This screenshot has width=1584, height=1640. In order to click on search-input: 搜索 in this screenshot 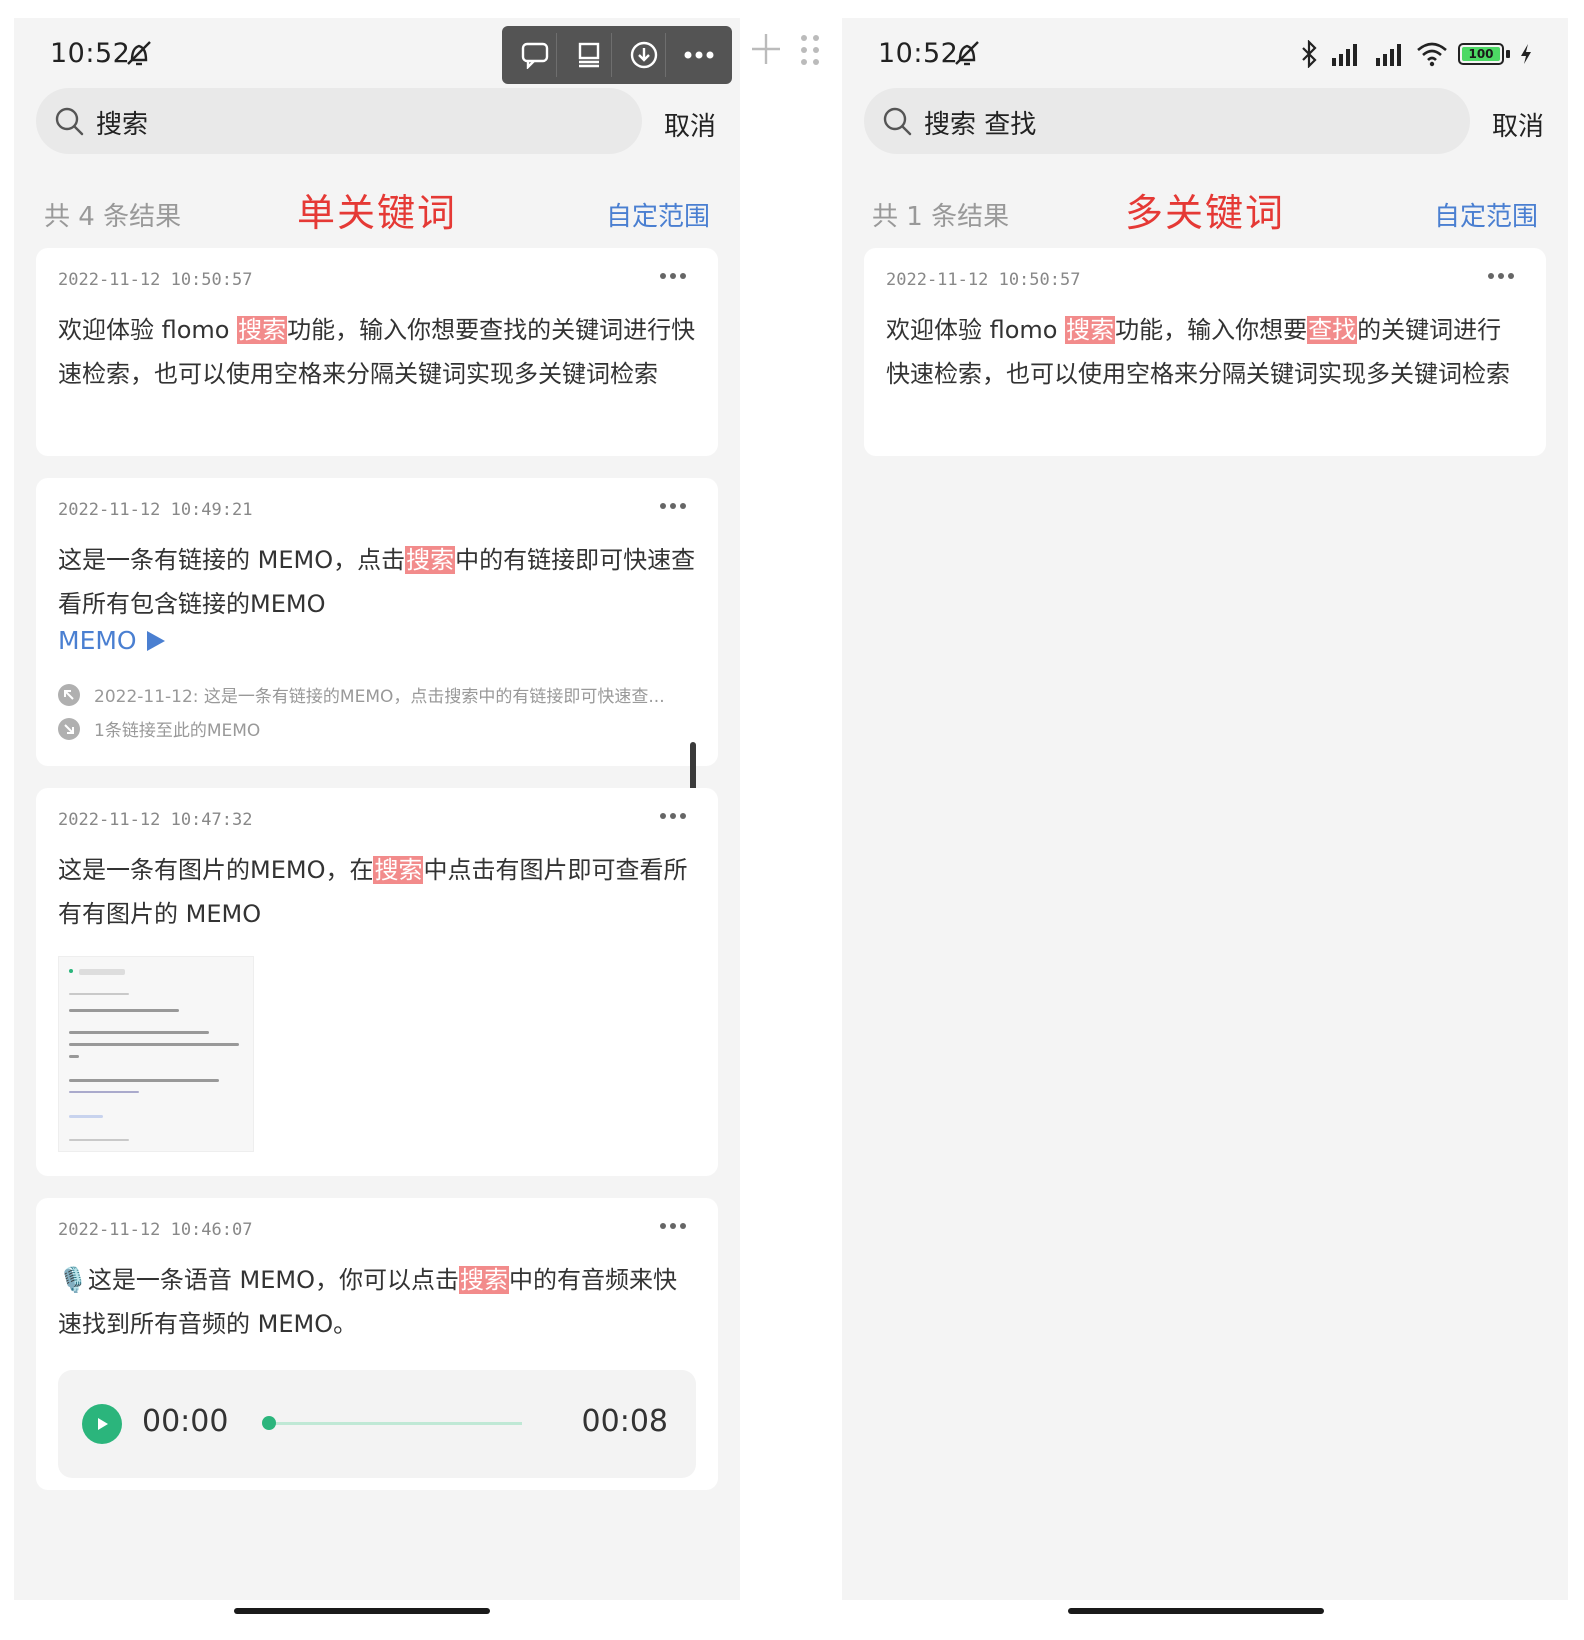, I will do `click(339, 121)`.